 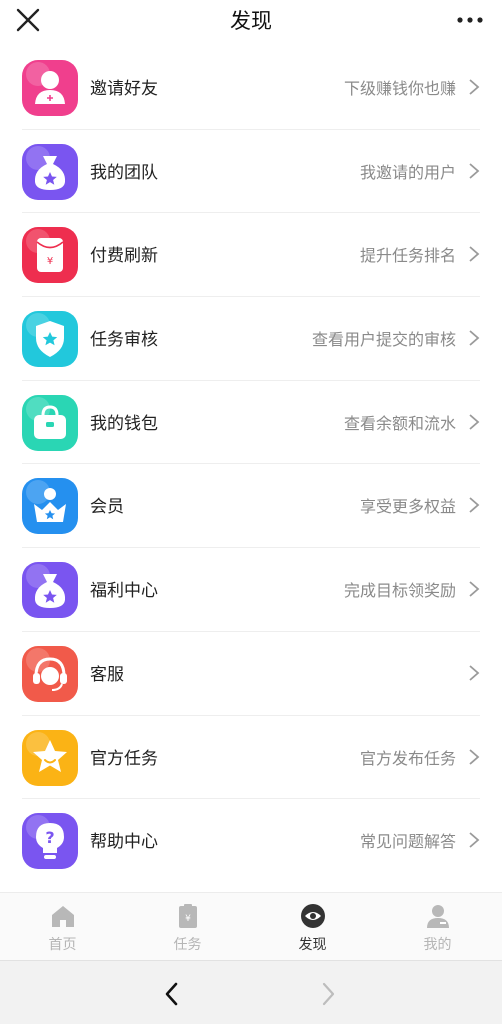 What do you see at coordinates (407, 758) in the screenshot?
I see `menu-item-subtitle: 官方发布任务` at bounding box center [407, 758].